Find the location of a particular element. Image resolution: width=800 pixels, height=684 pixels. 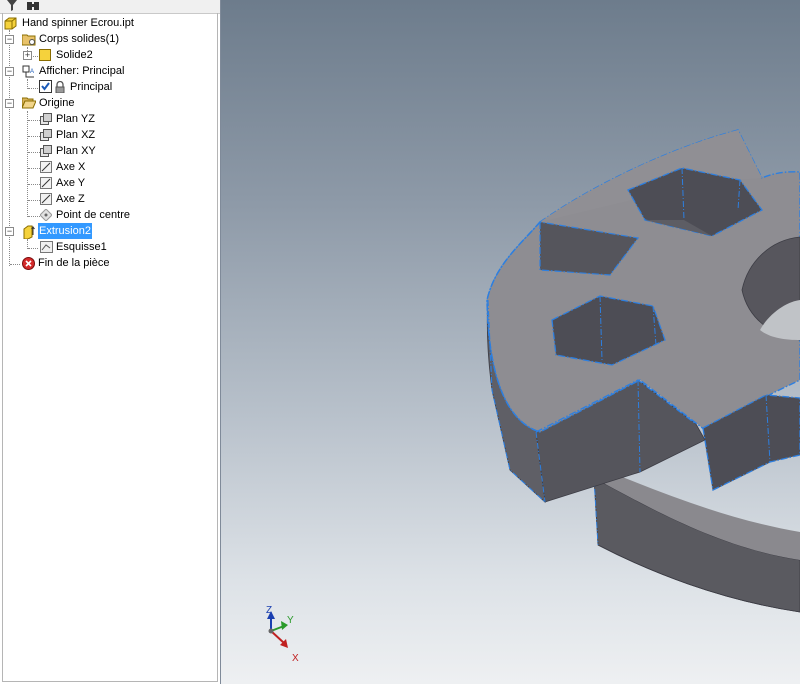

folder-open-icon is located at coordinates (29, 103).